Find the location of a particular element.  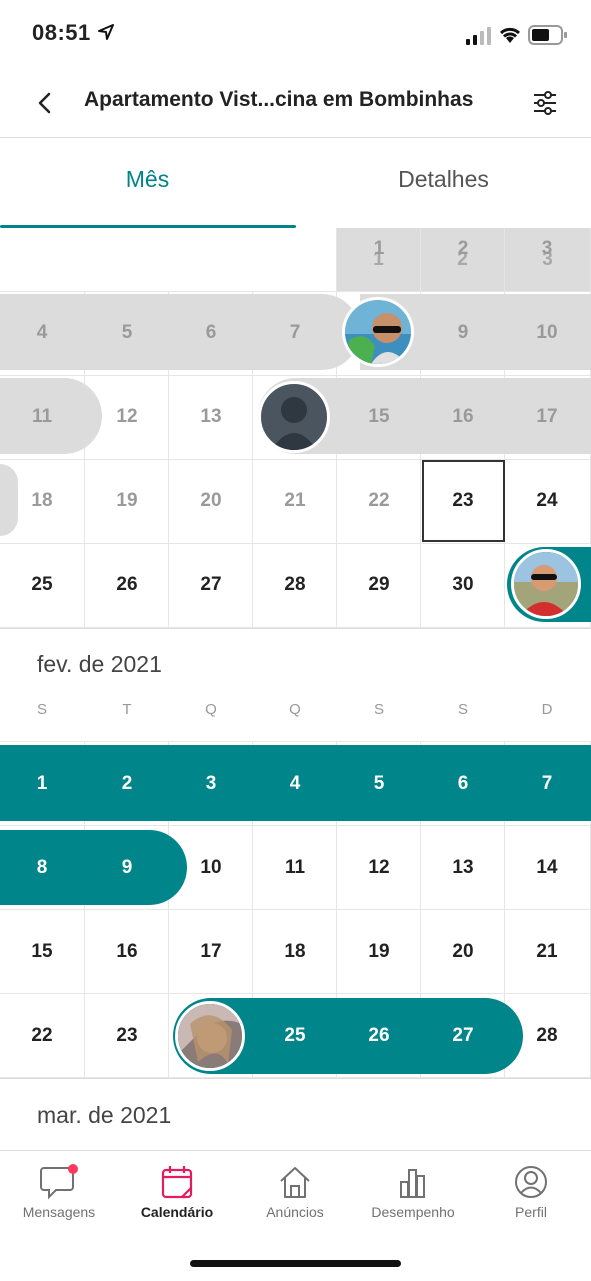

nav-listings: Anúncios is located at coordinates (295, 1190).